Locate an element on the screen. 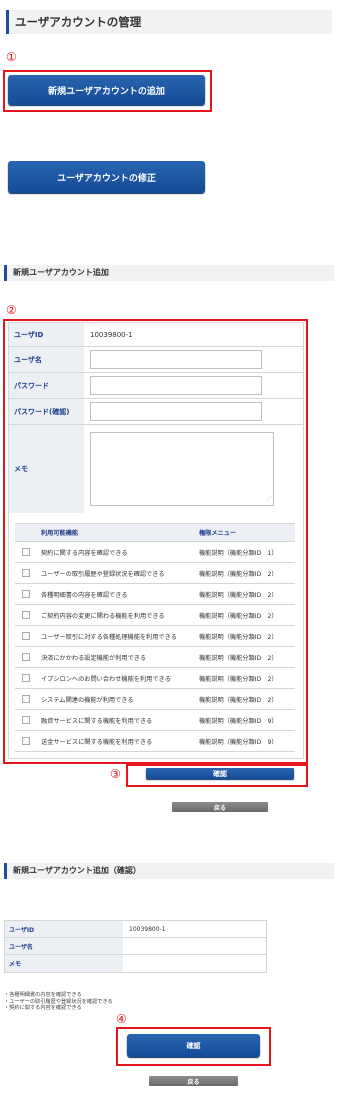  table-row: システム関連の機能が利用できる 機能説明（機能分類ID 2） is located at coordinates (155, 699).